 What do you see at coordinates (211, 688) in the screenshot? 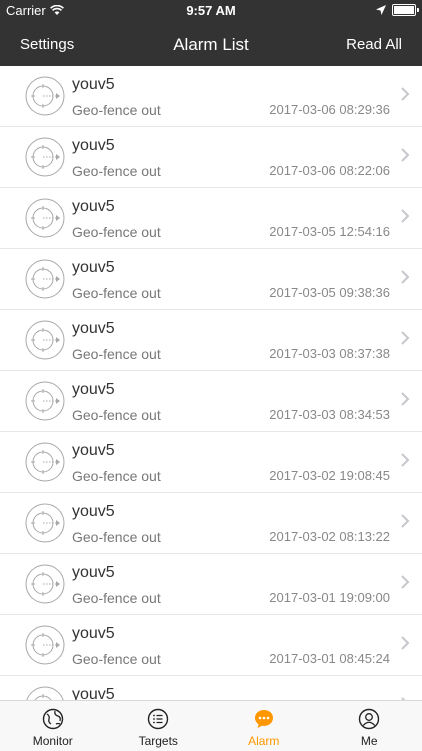
I see `alarm-row: youv5` at bounding box center [211, 688].